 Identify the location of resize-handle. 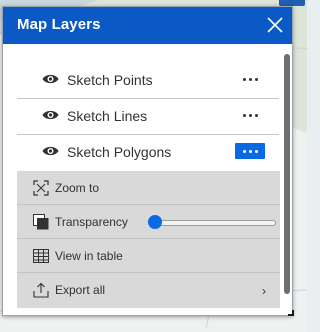
(291, 313).